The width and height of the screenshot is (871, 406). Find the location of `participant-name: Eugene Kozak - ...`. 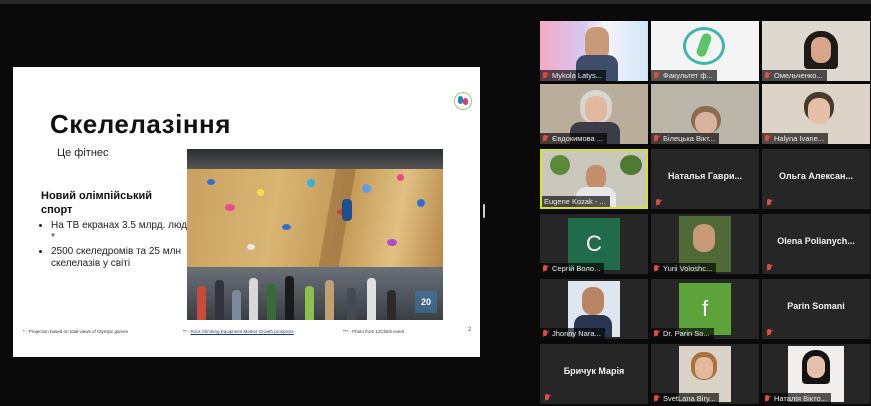

participant-name: Eugene Kozak - ... is located at coordinates (576, 201).